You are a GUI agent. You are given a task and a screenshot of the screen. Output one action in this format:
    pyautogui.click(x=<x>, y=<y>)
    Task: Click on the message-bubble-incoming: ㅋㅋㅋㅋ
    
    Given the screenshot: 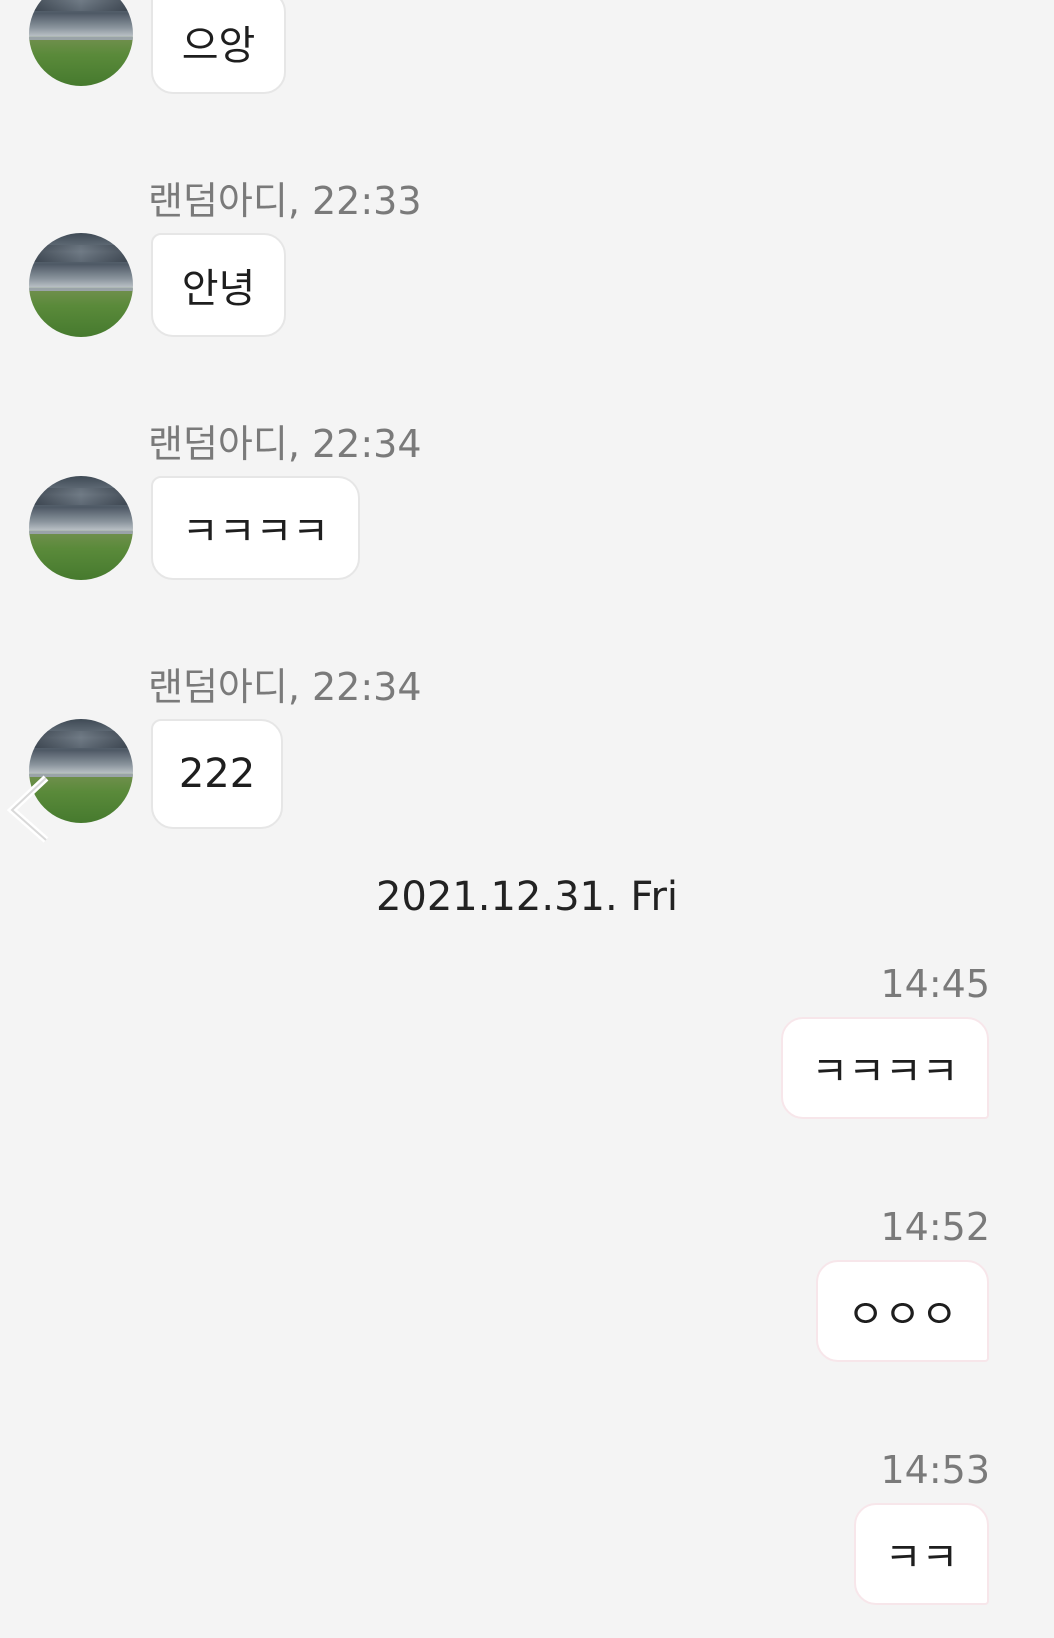 What is the action you would take?
    pyautogui.click(x=255, y=528)
    